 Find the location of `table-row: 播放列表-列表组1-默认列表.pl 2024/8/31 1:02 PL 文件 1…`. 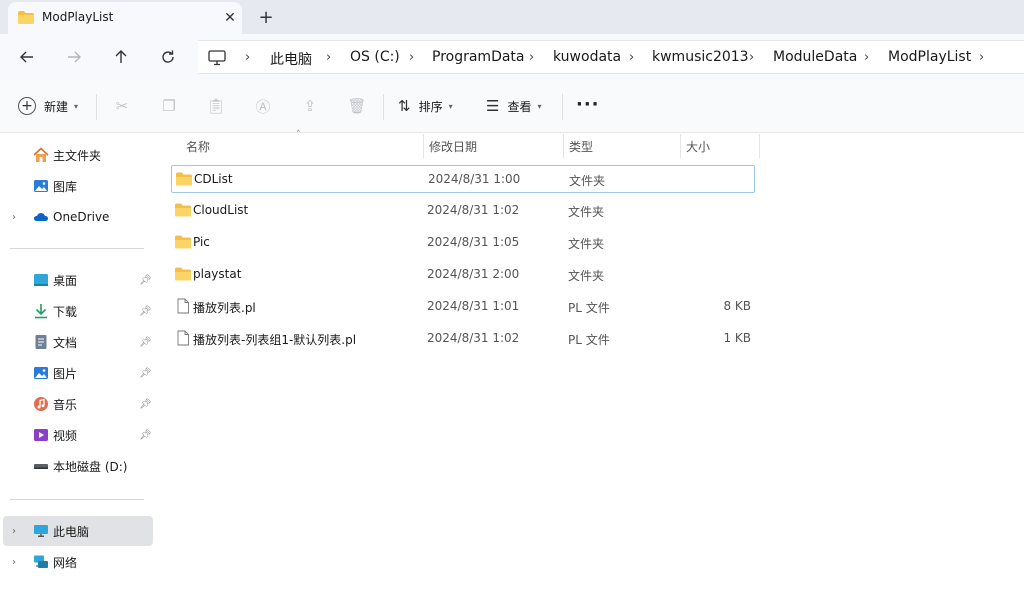

table-row: 播放列表-列表组1-默认列表.pl 2024/8/31 1:02 PL 文件 1… is located at coordinates (463, 339).